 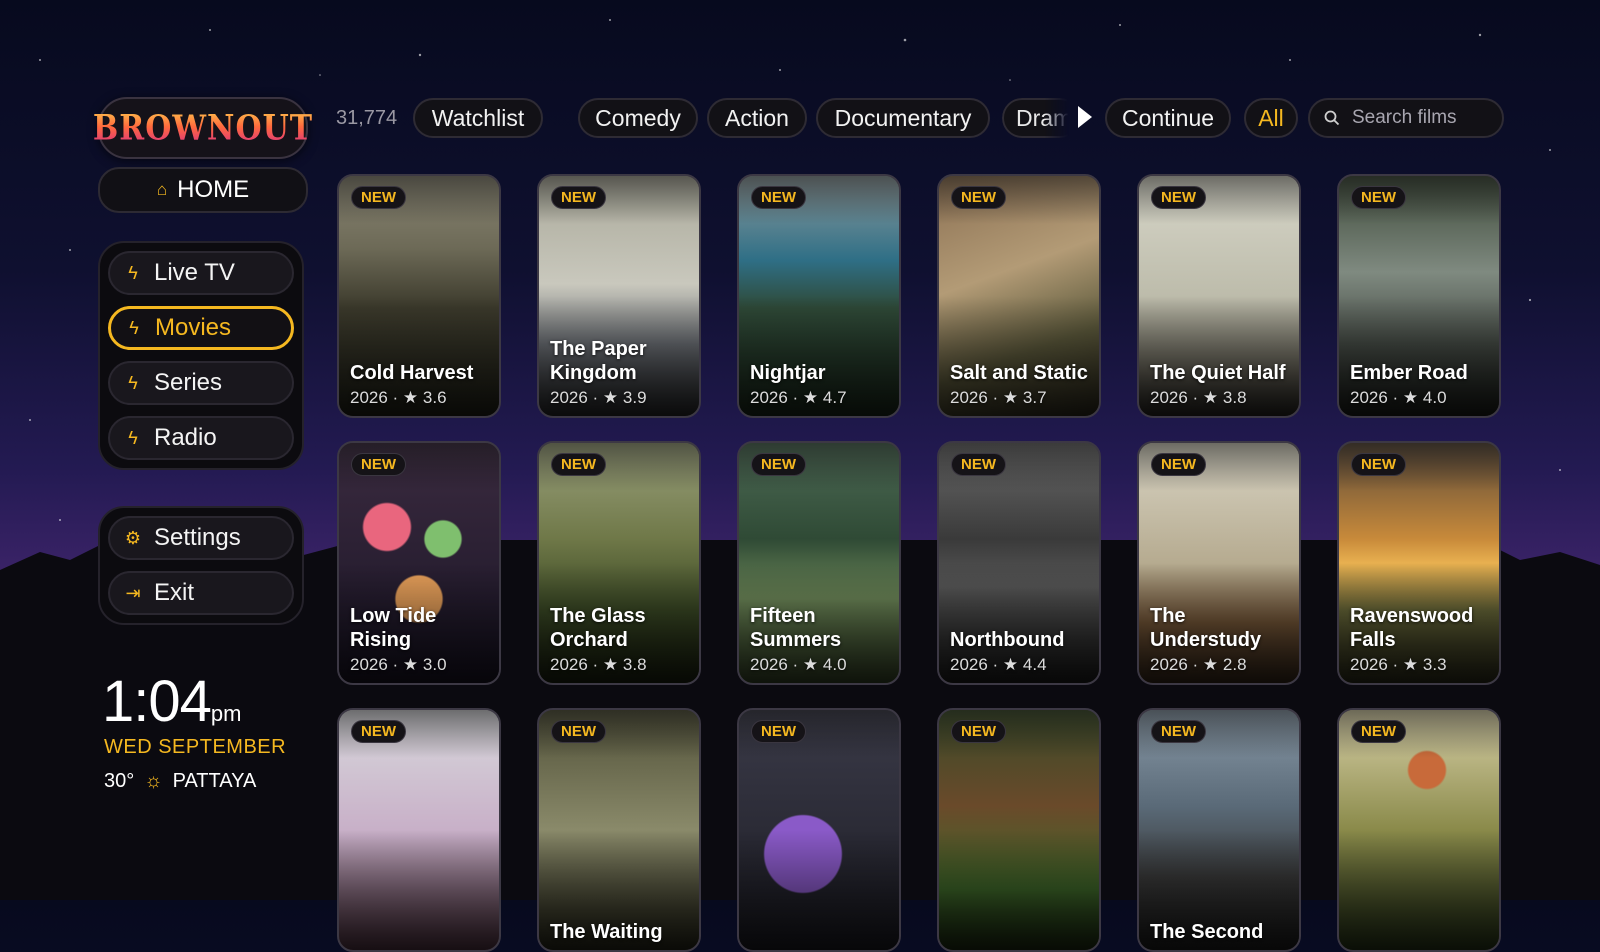 What do you see at coordinates (203, 190) in the screenshot?
I see `home-button: ⌂ HOME` at bounding box center [203, 190].